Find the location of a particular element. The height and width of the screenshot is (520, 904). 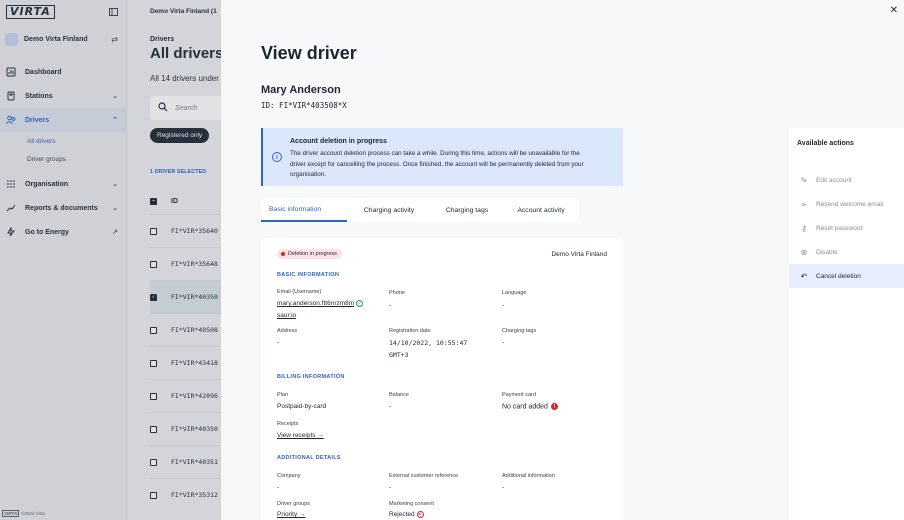

status-badge-label: Deletion in progress is located at coordinates (312, 254).